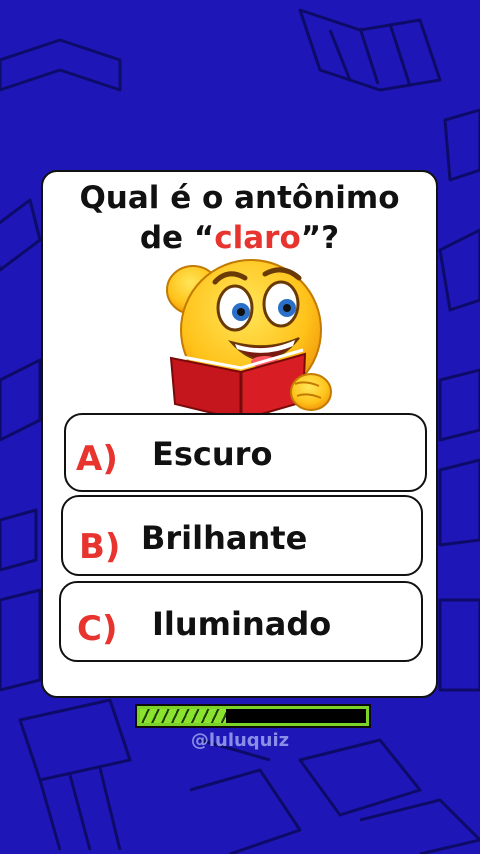 The image size is (480, 854). What do you see at coordinates (249, 340) in the screenshot?
I see `smiling-emoji-reading-book-icon` at bounding box center [249, 340].